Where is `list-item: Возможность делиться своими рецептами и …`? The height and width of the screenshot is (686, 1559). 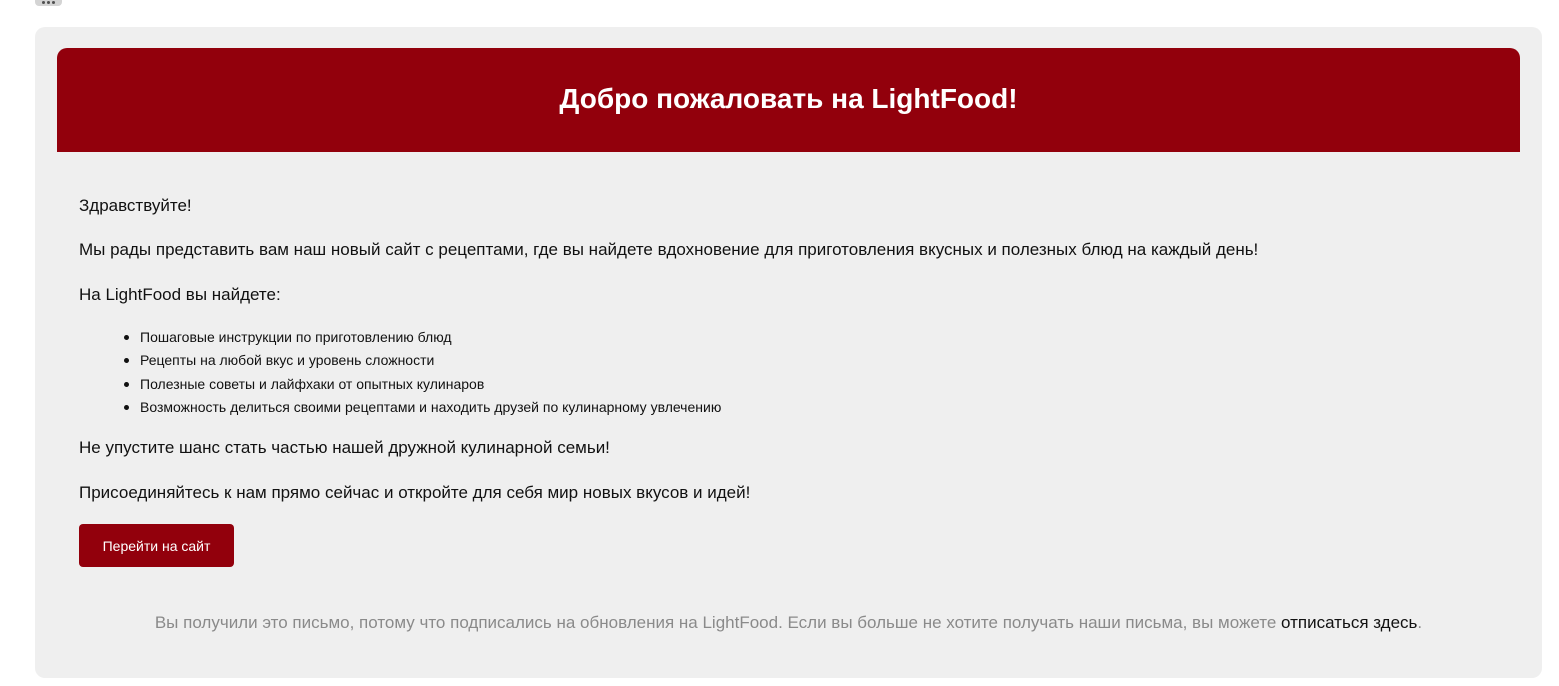 list-item: Возможность делиться своими рецептами и … is located at coordinates (422, 407).